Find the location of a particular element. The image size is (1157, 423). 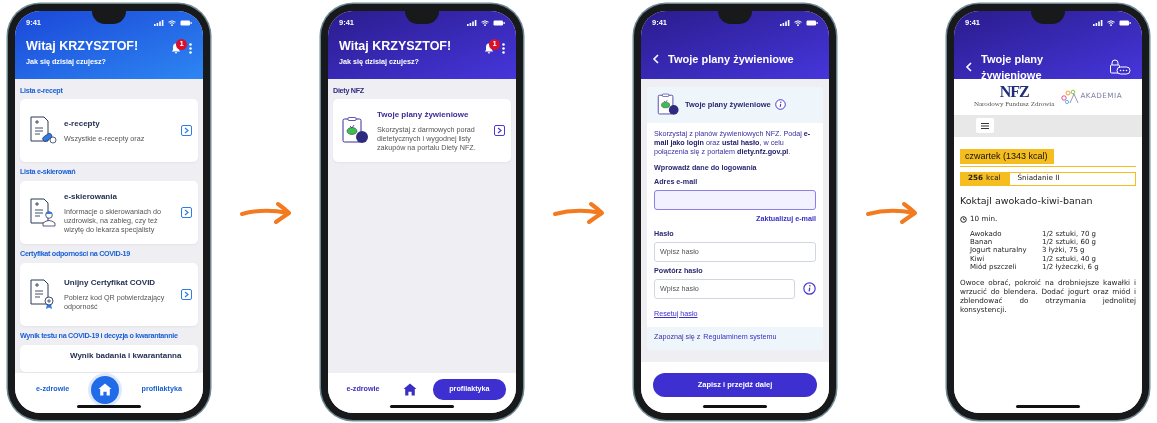

home-button is located at coordinates (105, 389).